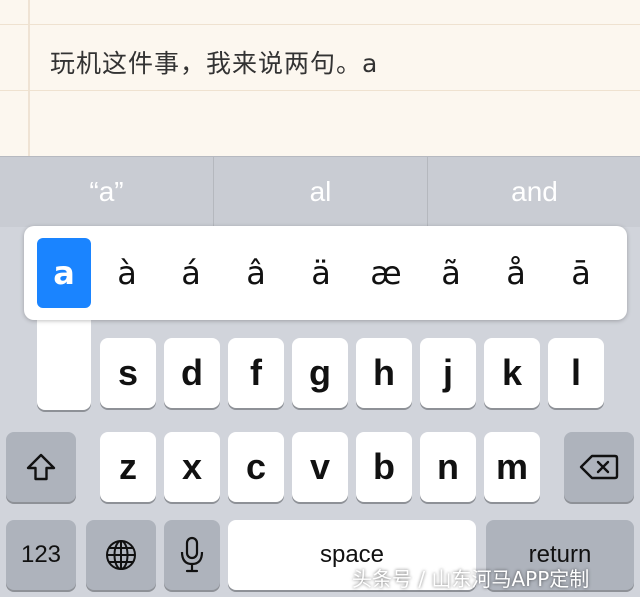 The width and height of the screenshot is (640, 597). Describe the element at coordinates (127, 273) in the screenshot. I see `accent-option: à` at that location.